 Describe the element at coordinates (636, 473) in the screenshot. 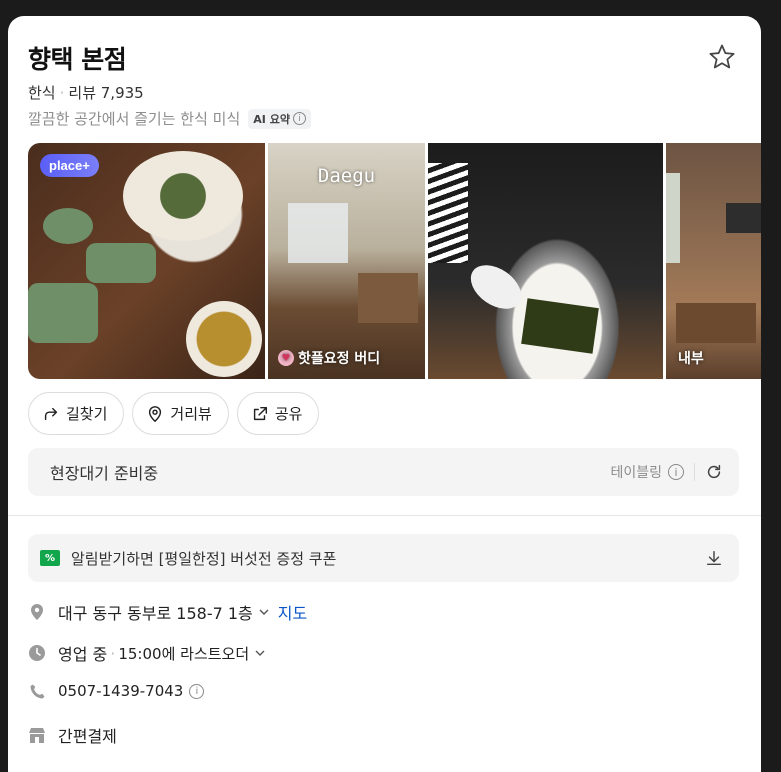

I see `waitlist-provider-label: 테이블링` at that location.